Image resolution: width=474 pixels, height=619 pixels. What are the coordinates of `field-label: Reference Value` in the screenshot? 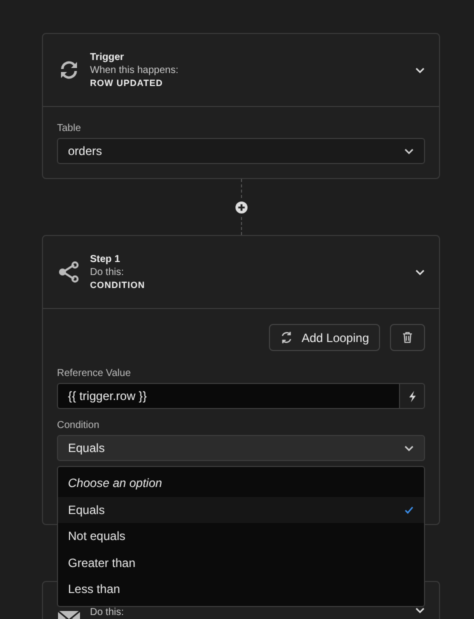 It's located at (94, 373).